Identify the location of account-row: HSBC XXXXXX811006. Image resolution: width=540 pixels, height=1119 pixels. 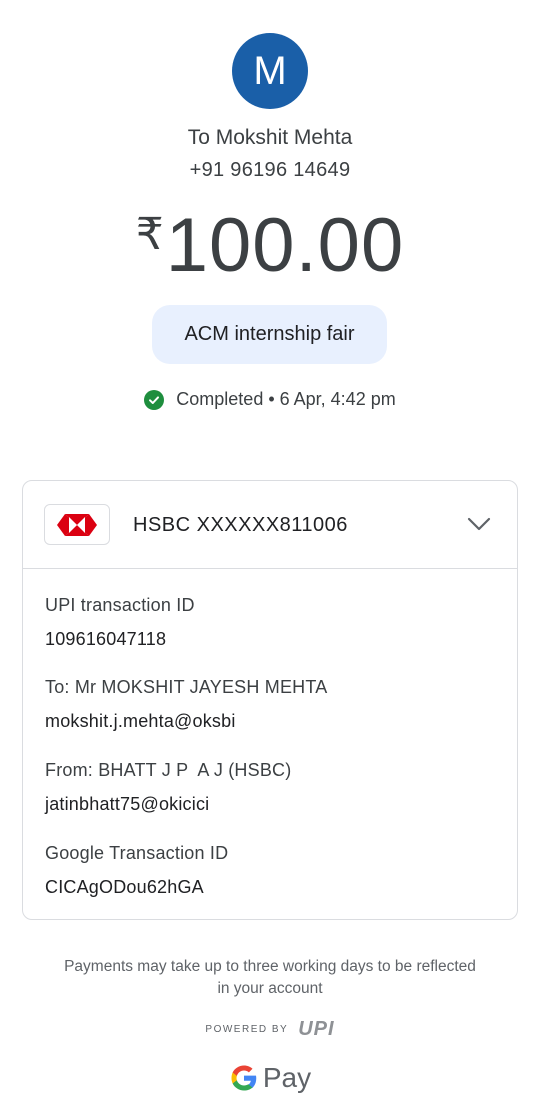
(270, 525).